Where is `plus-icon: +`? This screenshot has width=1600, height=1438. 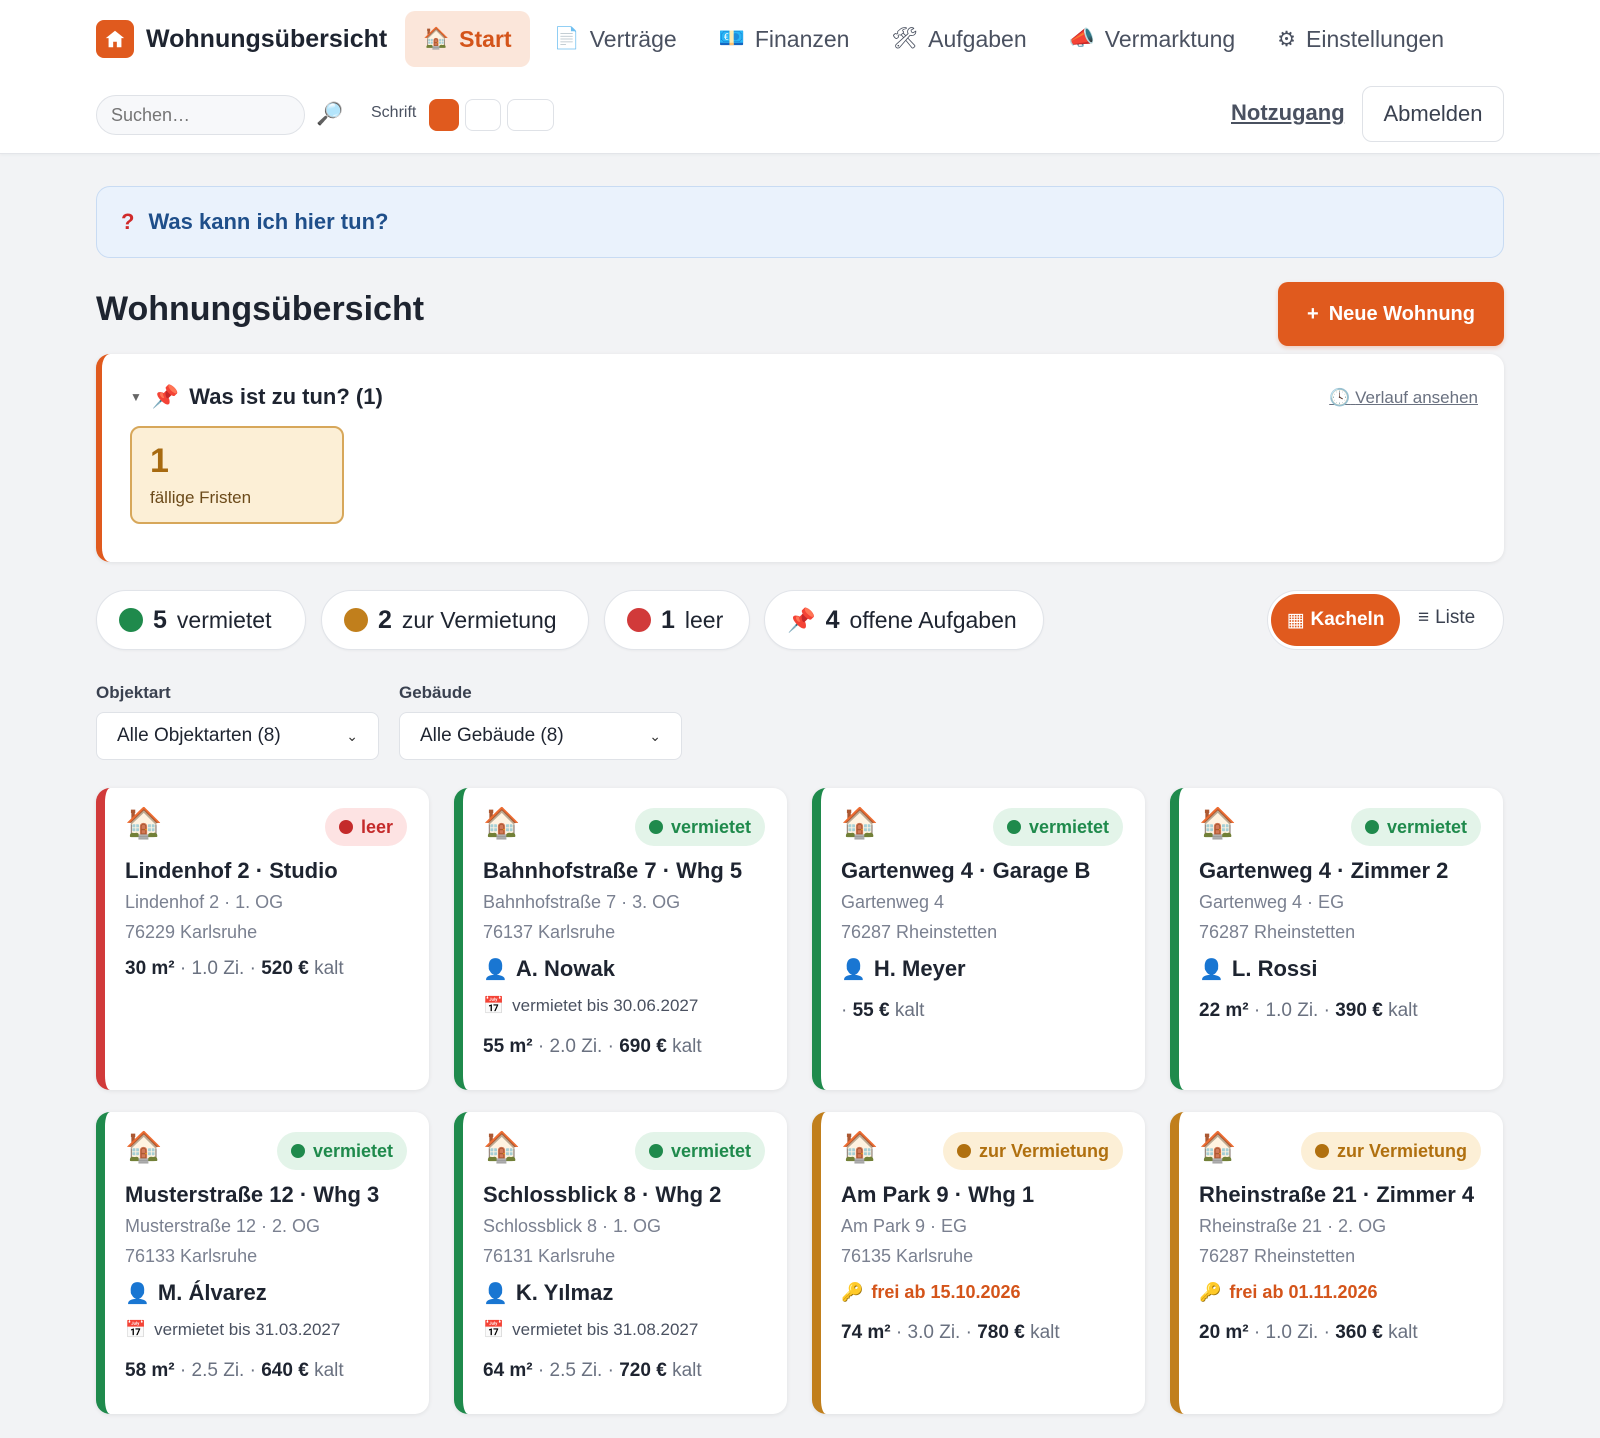
plus-icon: + is located at coordinates (1313, 313).